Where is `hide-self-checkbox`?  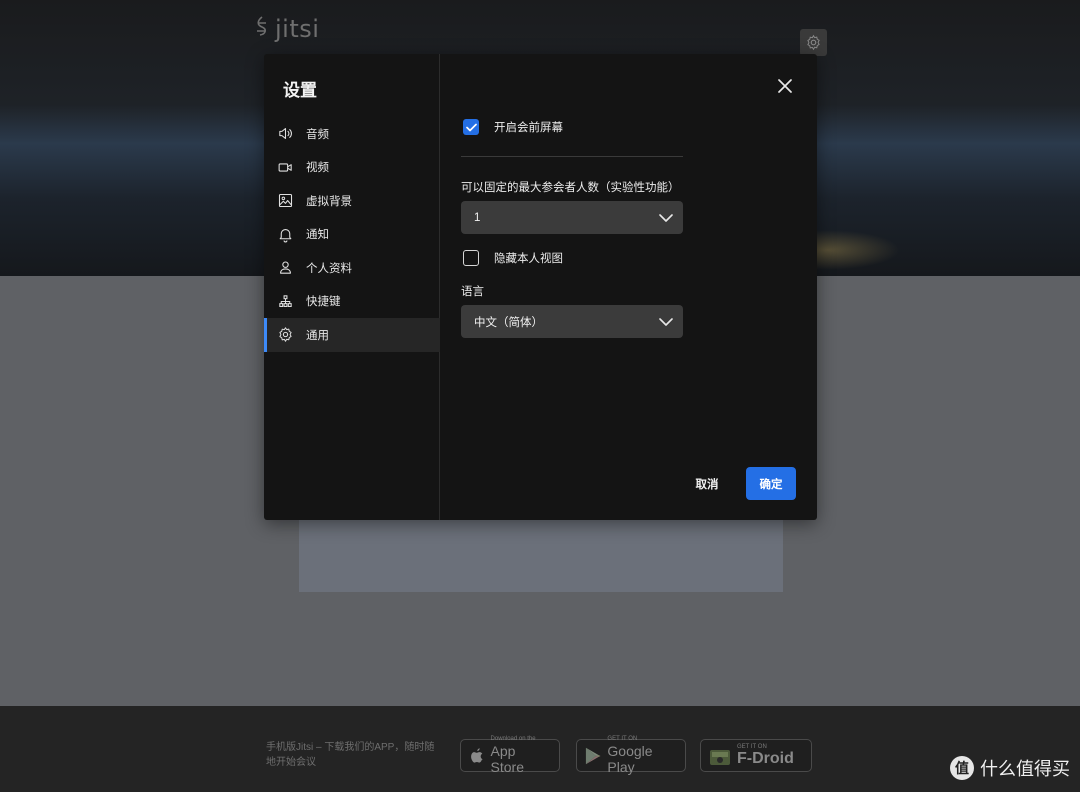
hide-self-checkbox is located at coordinates (471, 258).